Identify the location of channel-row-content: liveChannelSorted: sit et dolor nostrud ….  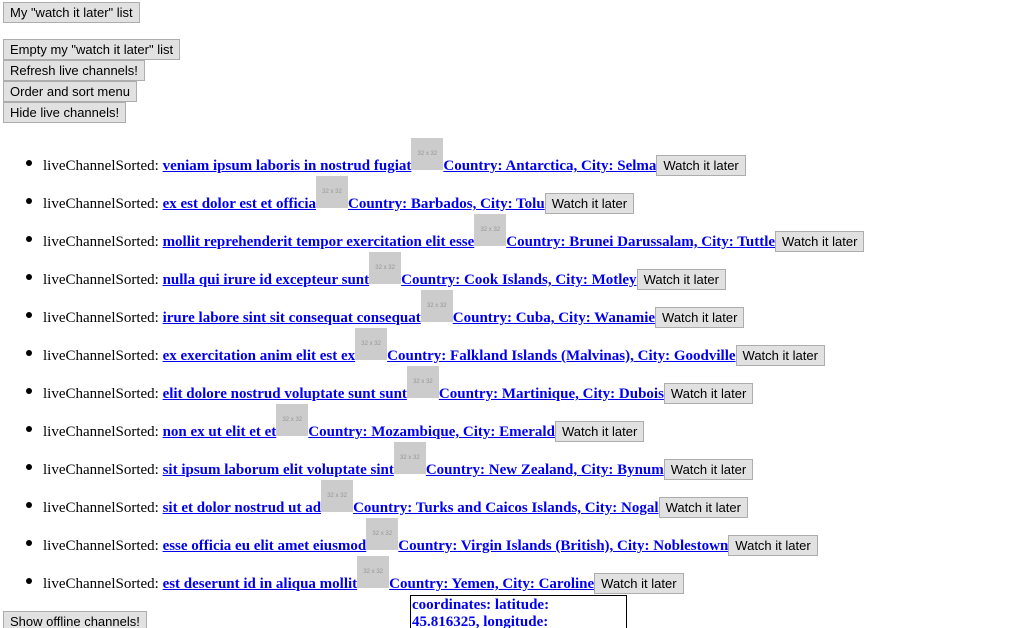
(395, 499).